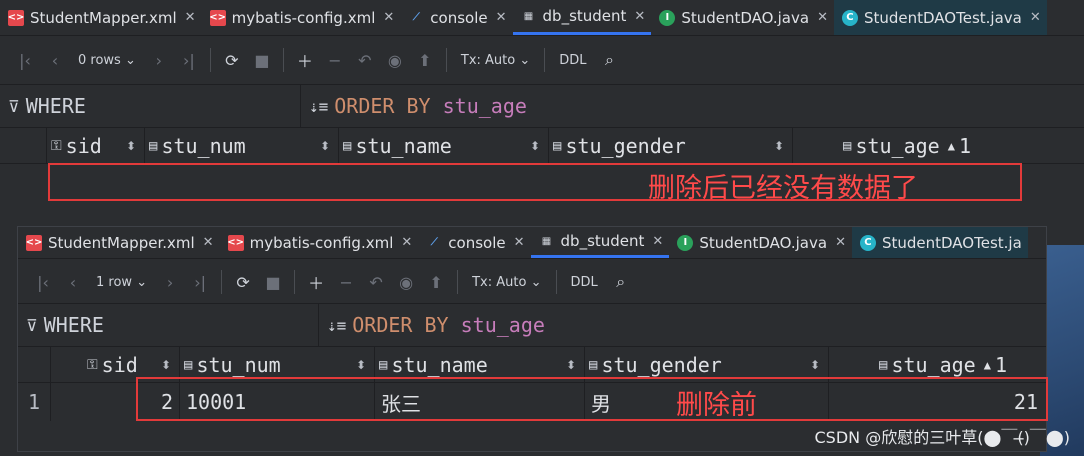  Describe the element at coordinates (56, 145) in the screenshot. I see `primary-key-icon: ⚿` at that location.